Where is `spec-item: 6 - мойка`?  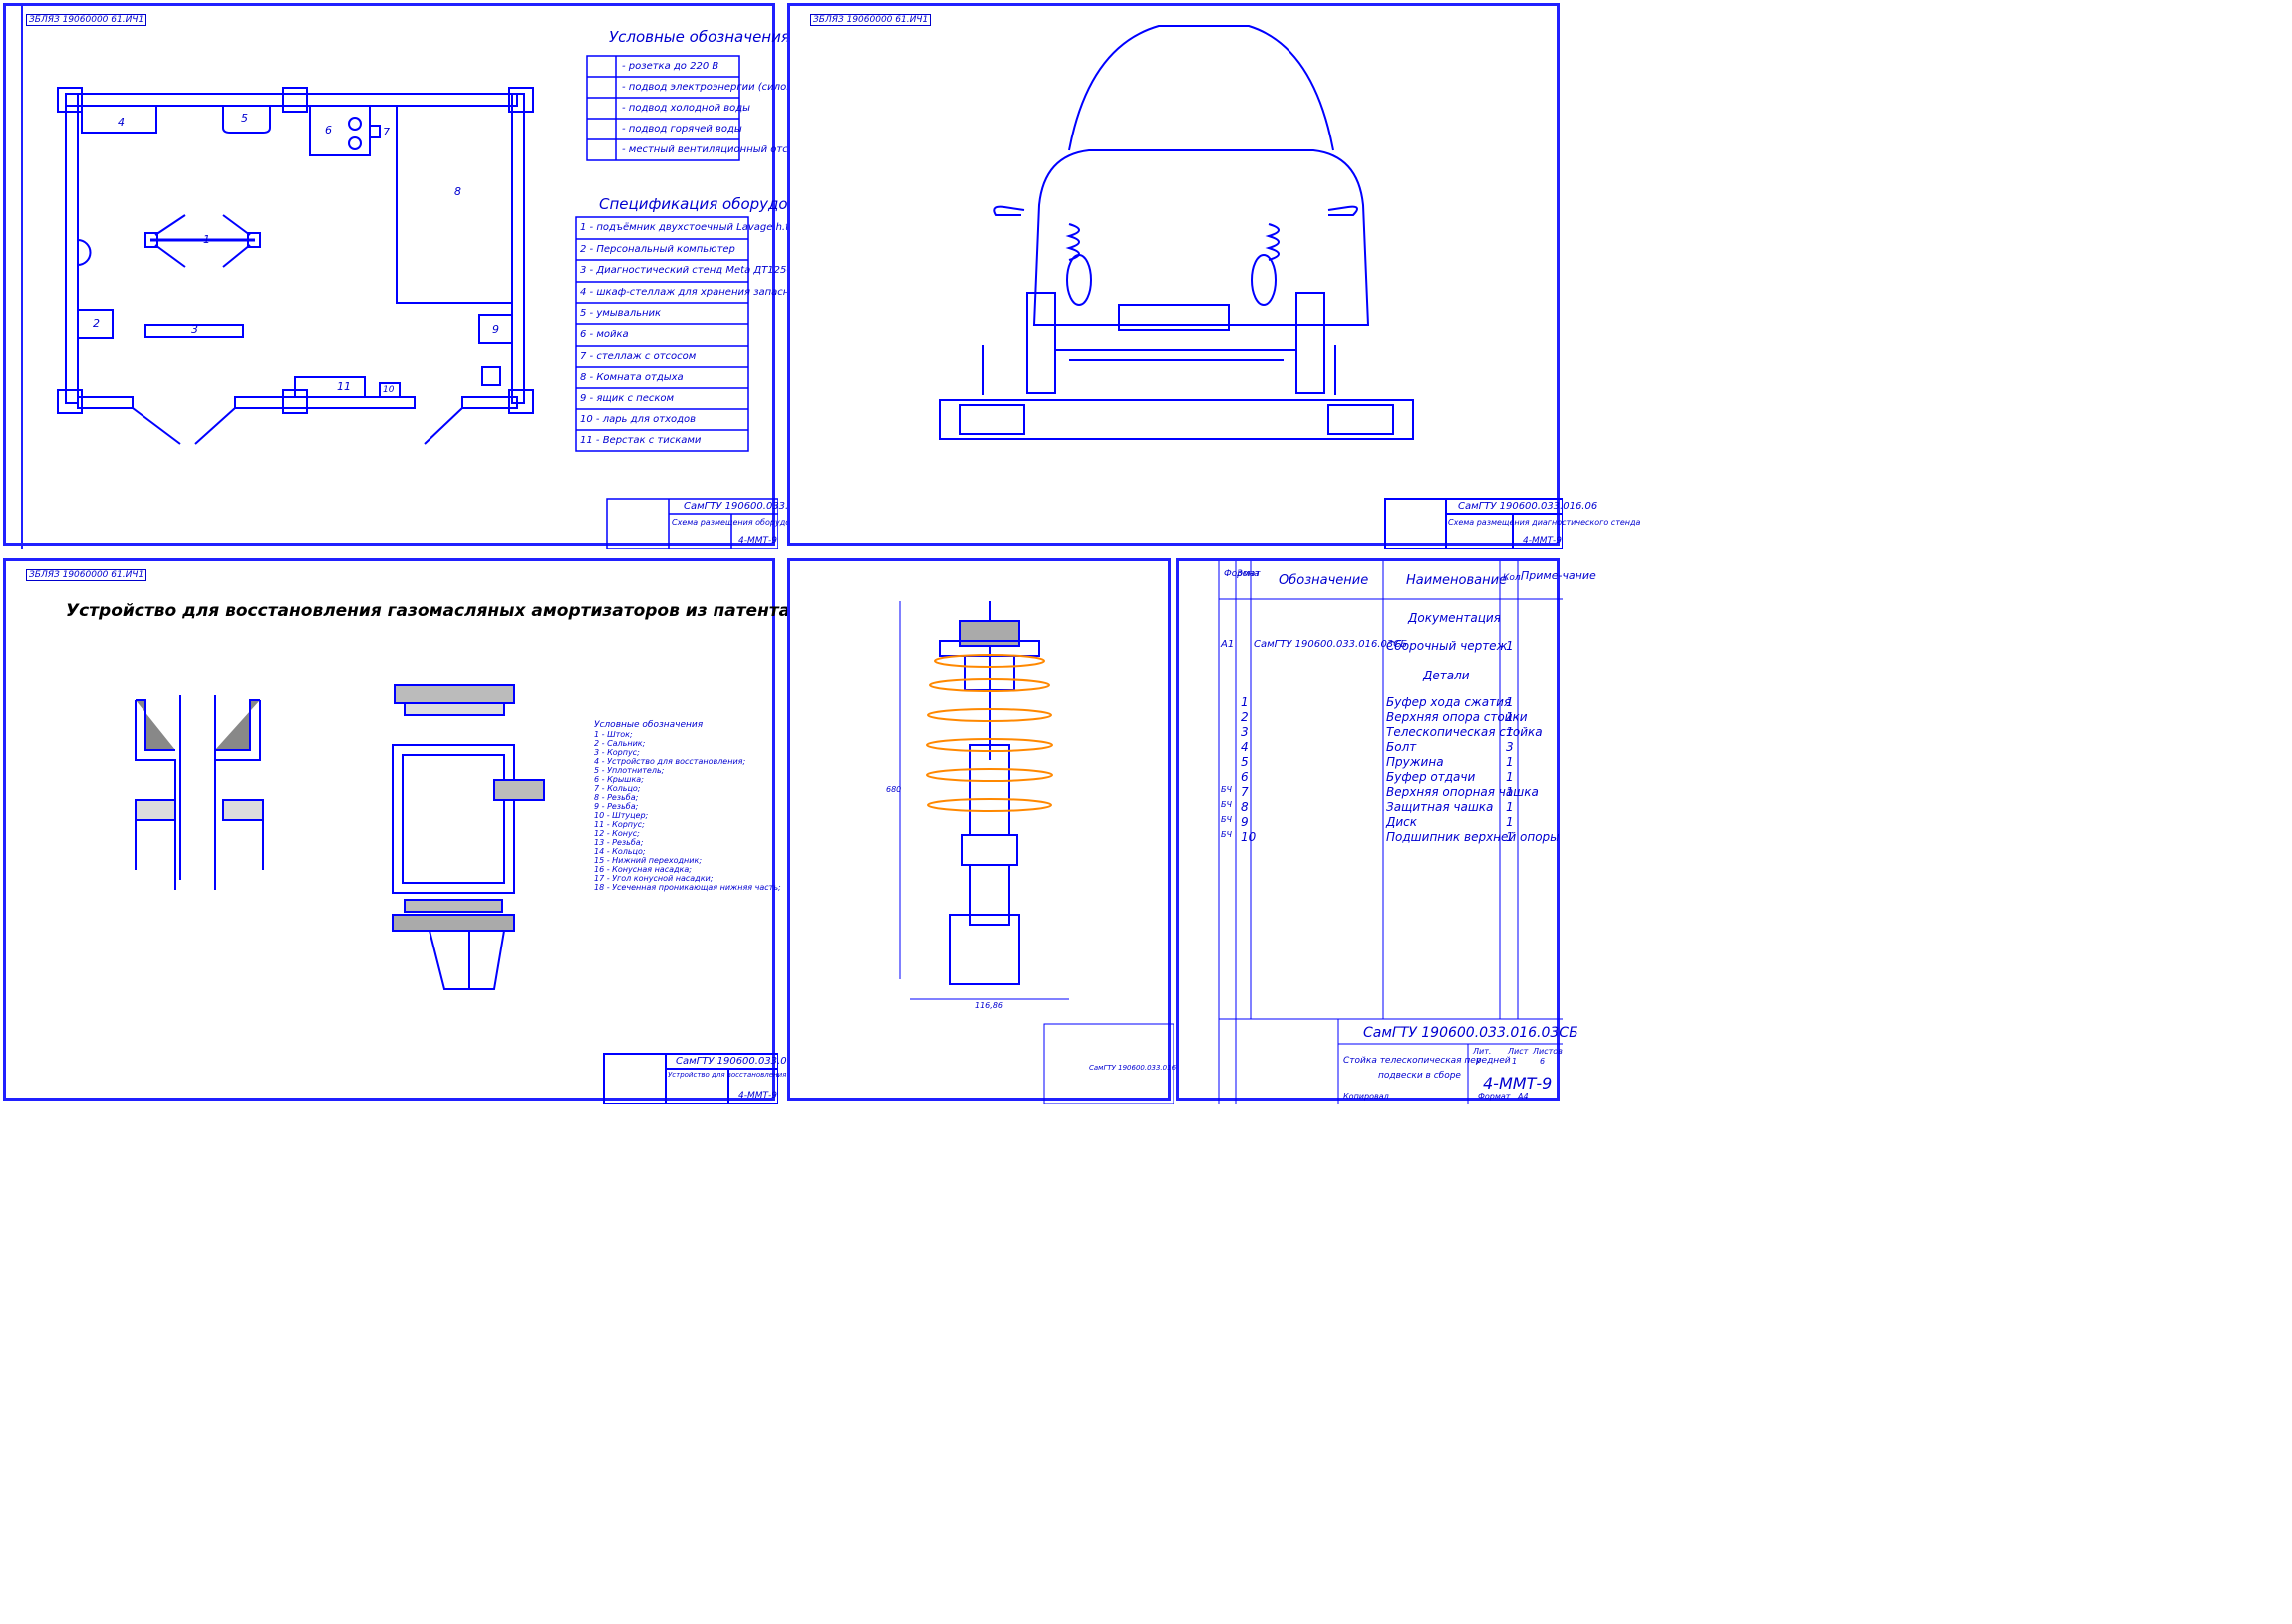 spec-item: 6 - мойка is located at coordinates (604, 335).